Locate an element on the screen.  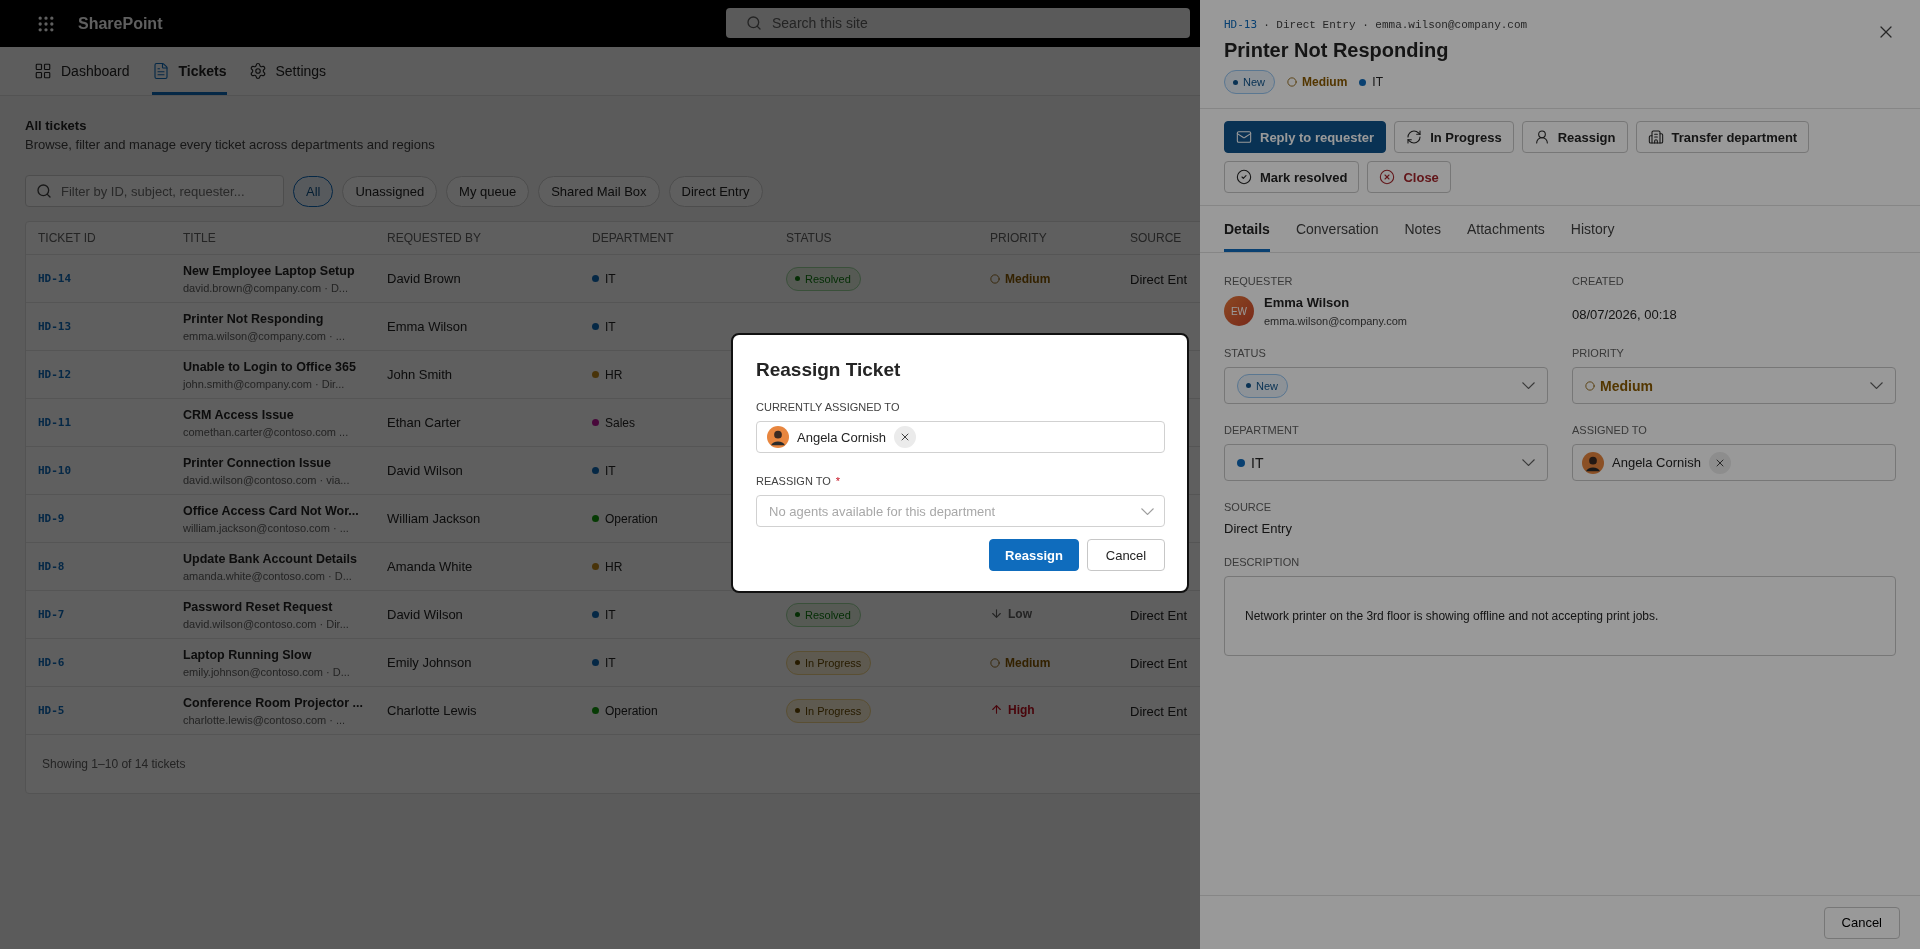
filter-chip: Direct Entry is located at coordinates (715, 191).